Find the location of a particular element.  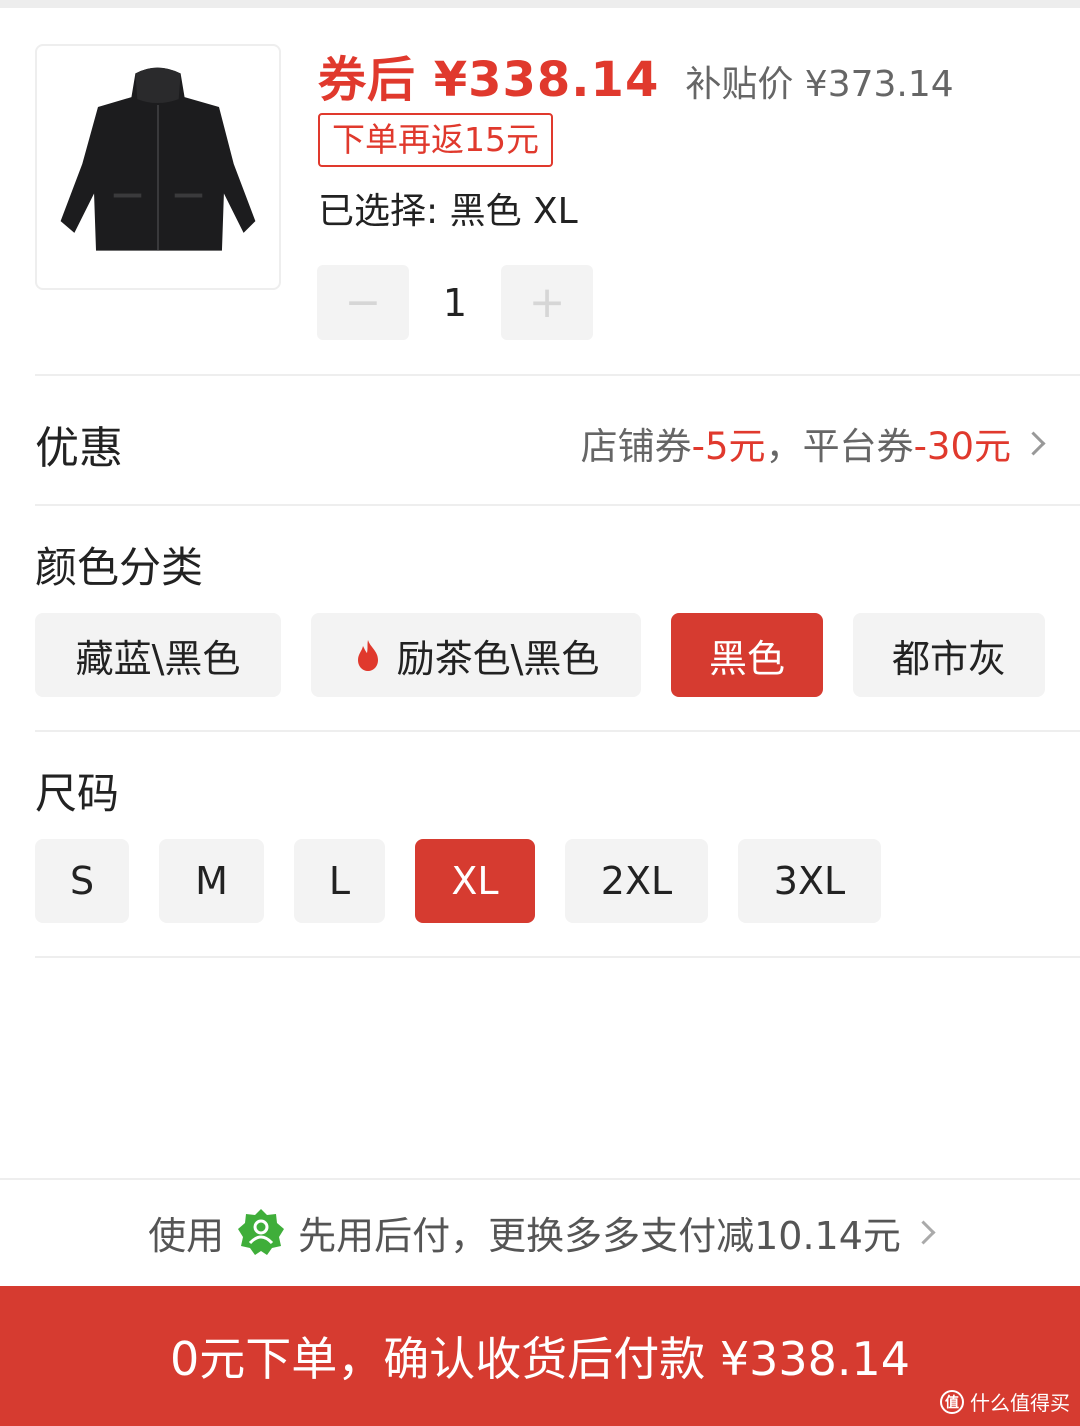

quantity-stepper: − 1 + is located at coordinates (455, 302).